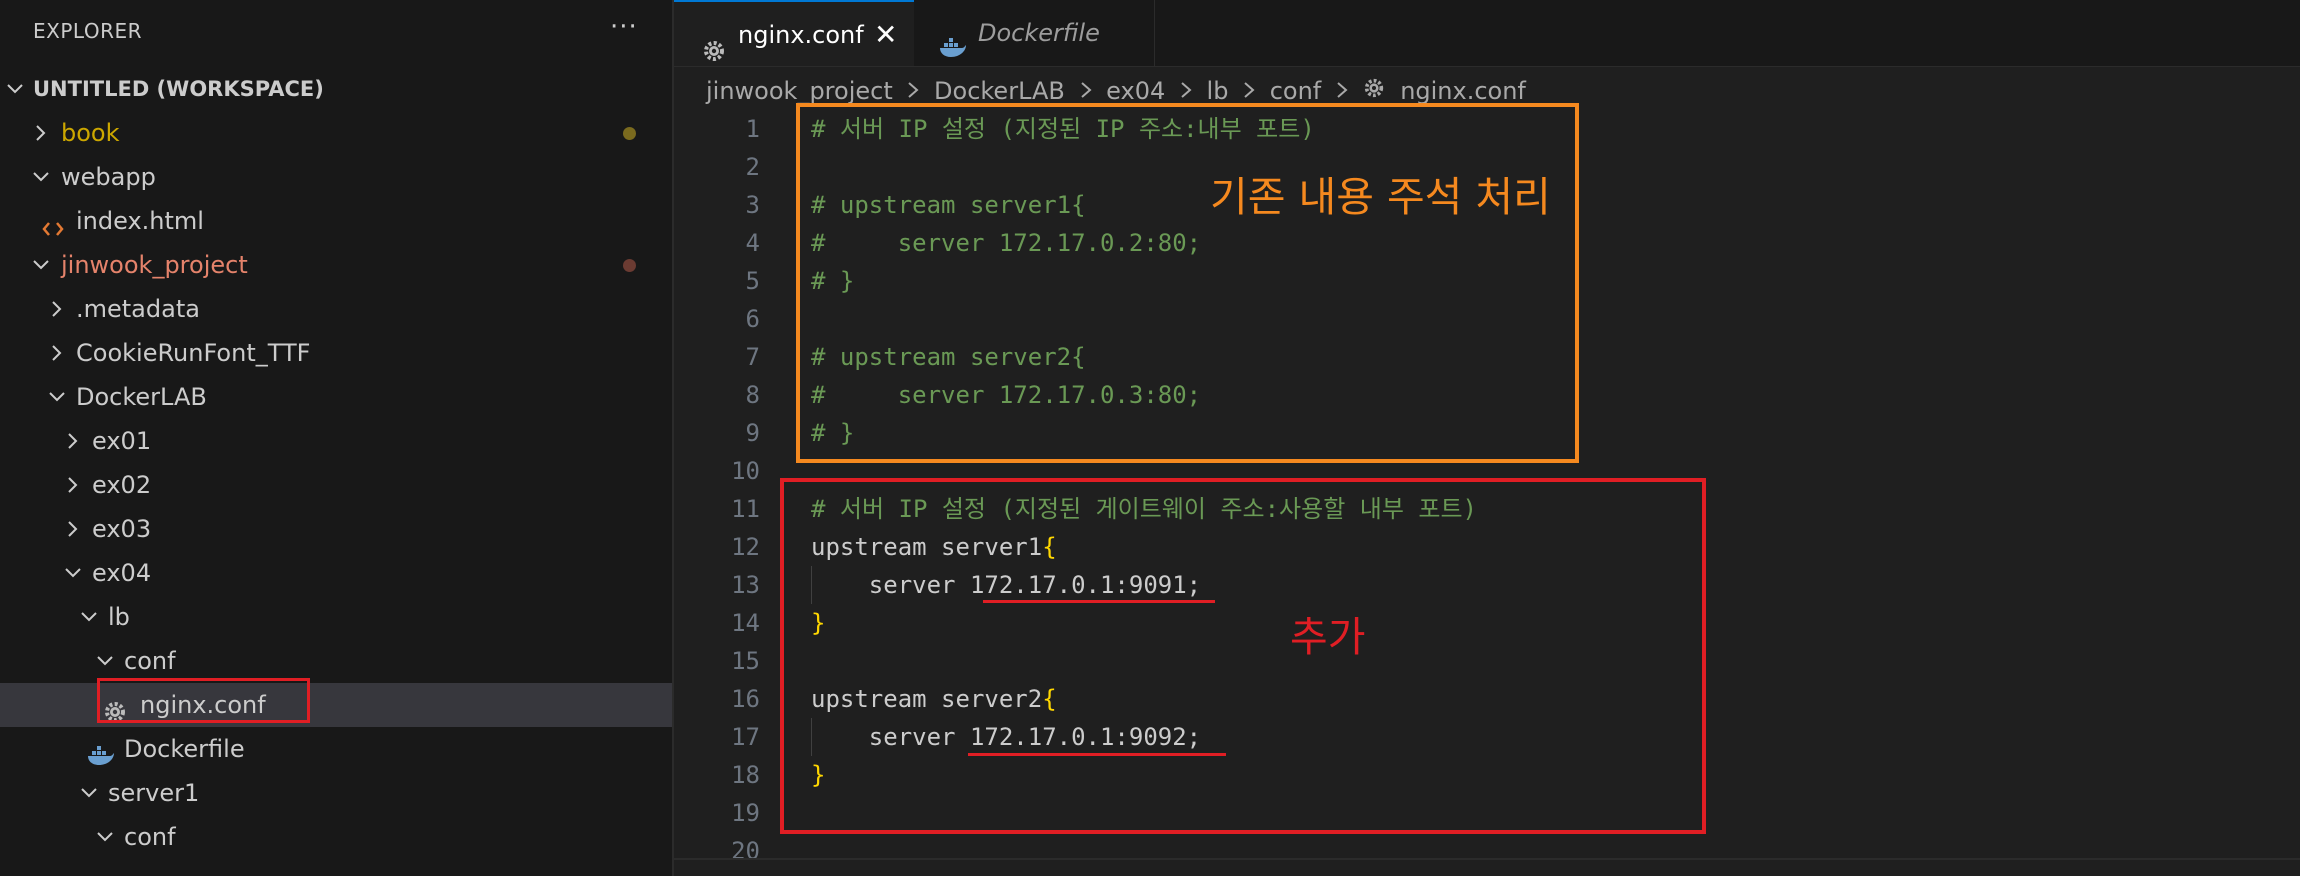 The image size is (2300, 876). What do you see at coordinates (141, 397) in the screenshot?
I see `tree-item-label: DockerLAB` at bounding box center [141, 397].